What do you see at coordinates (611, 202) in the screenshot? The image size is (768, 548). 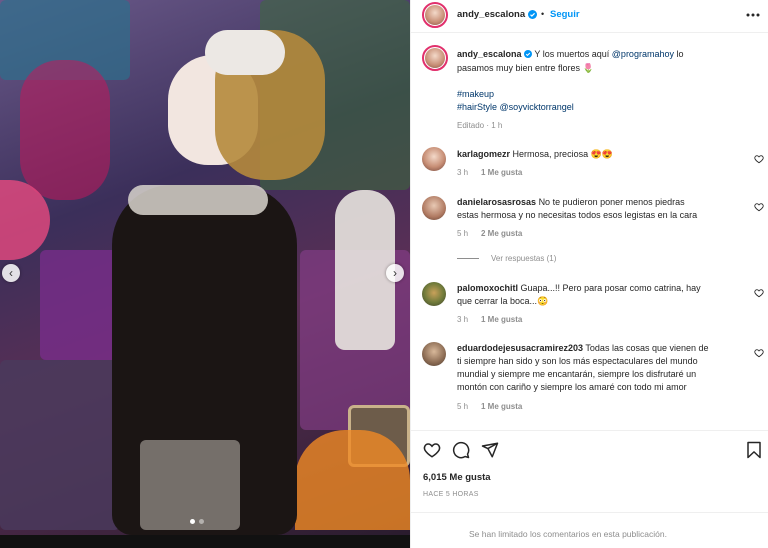 I see `comment-body: No te pudieron poner menos piedras` at bounding box center [611, 202].